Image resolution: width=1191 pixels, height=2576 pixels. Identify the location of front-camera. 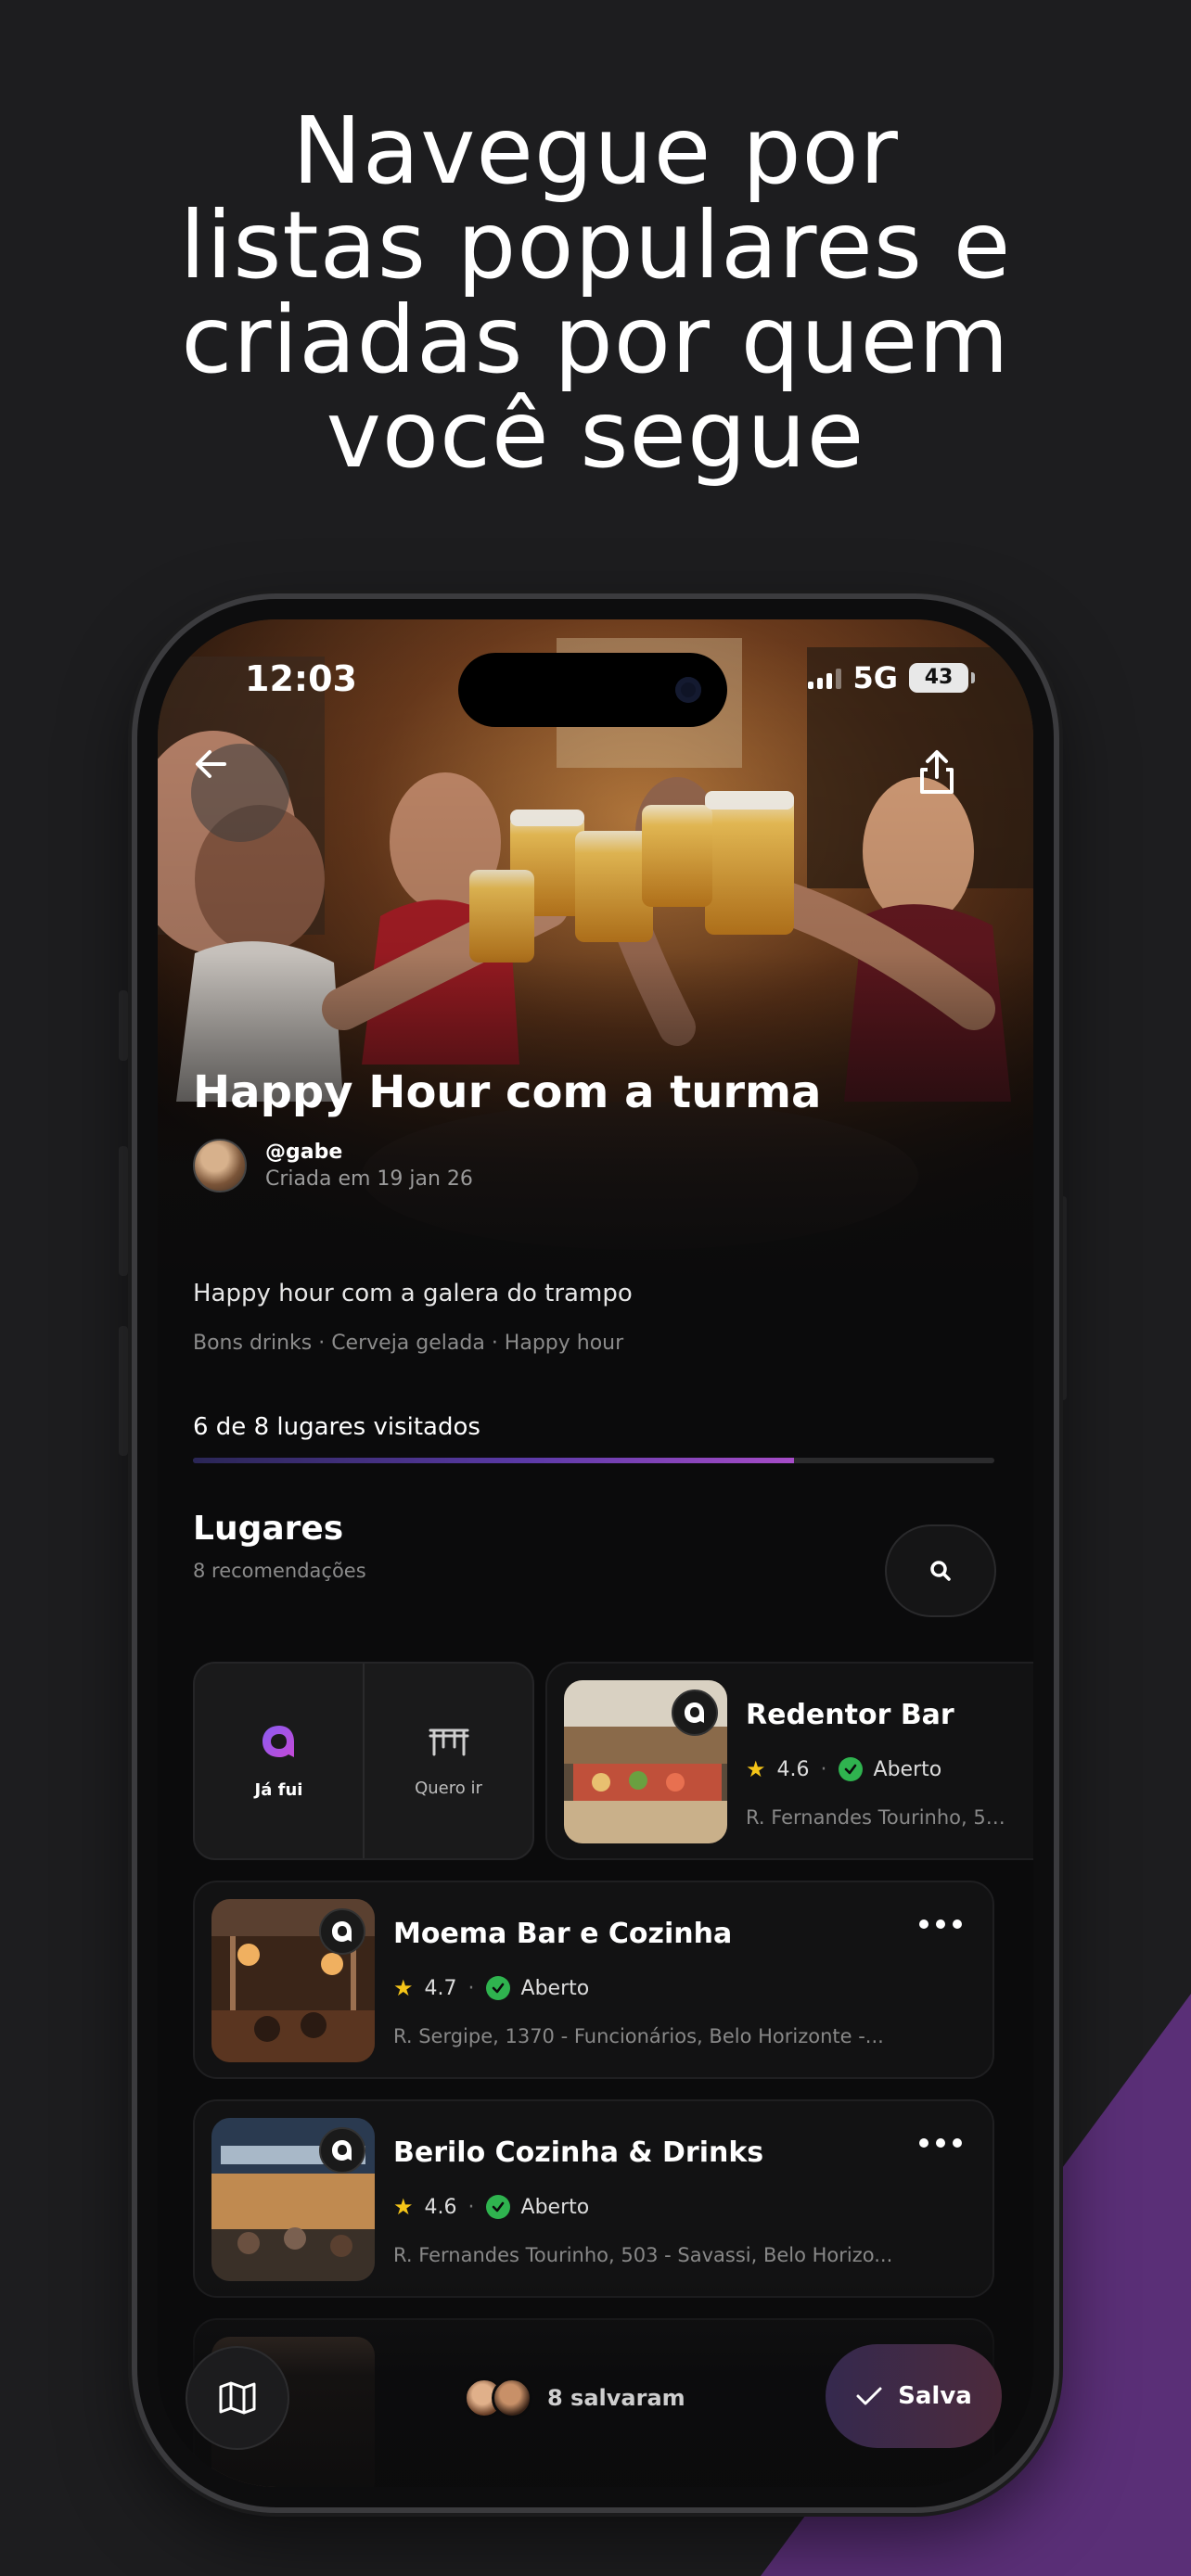
(688, 690).